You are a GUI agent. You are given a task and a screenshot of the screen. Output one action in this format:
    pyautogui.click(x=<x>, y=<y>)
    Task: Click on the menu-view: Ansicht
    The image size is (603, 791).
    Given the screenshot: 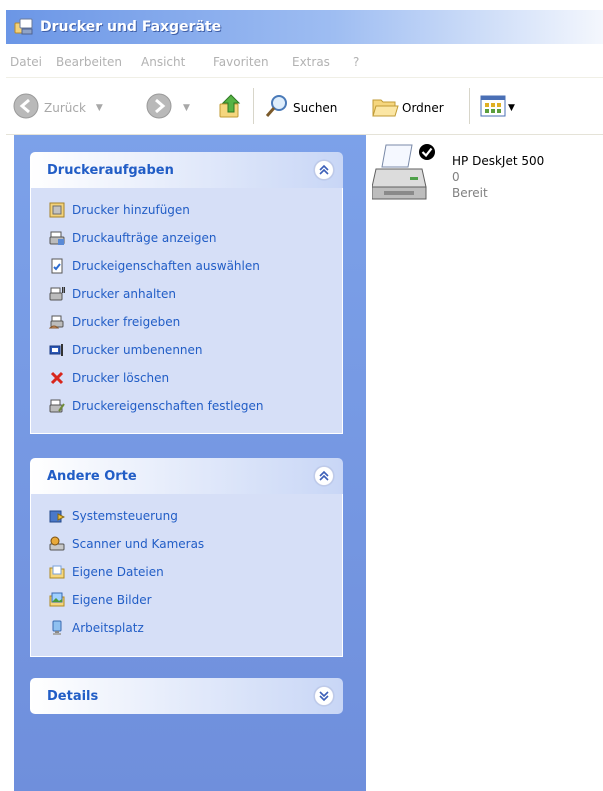 What is the action you would take?
    pyautogui.click(x=163, y=62)
    